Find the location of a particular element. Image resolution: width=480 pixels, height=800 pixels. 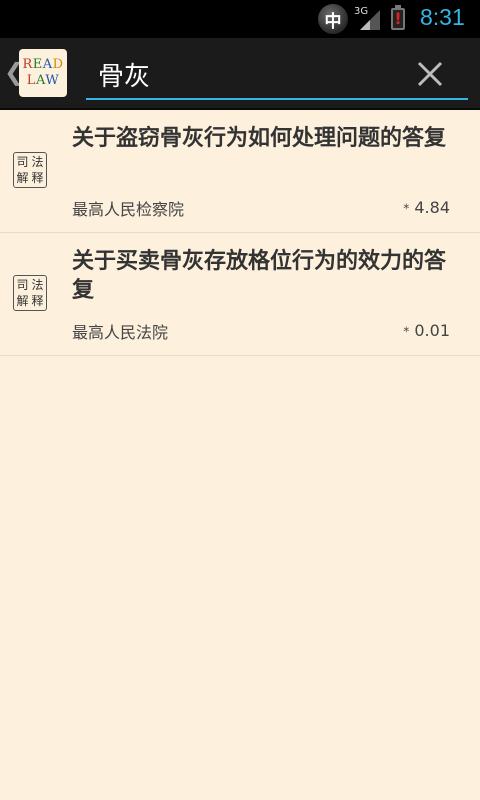

logo-line2: LAW is located at coordinates (43, 81).